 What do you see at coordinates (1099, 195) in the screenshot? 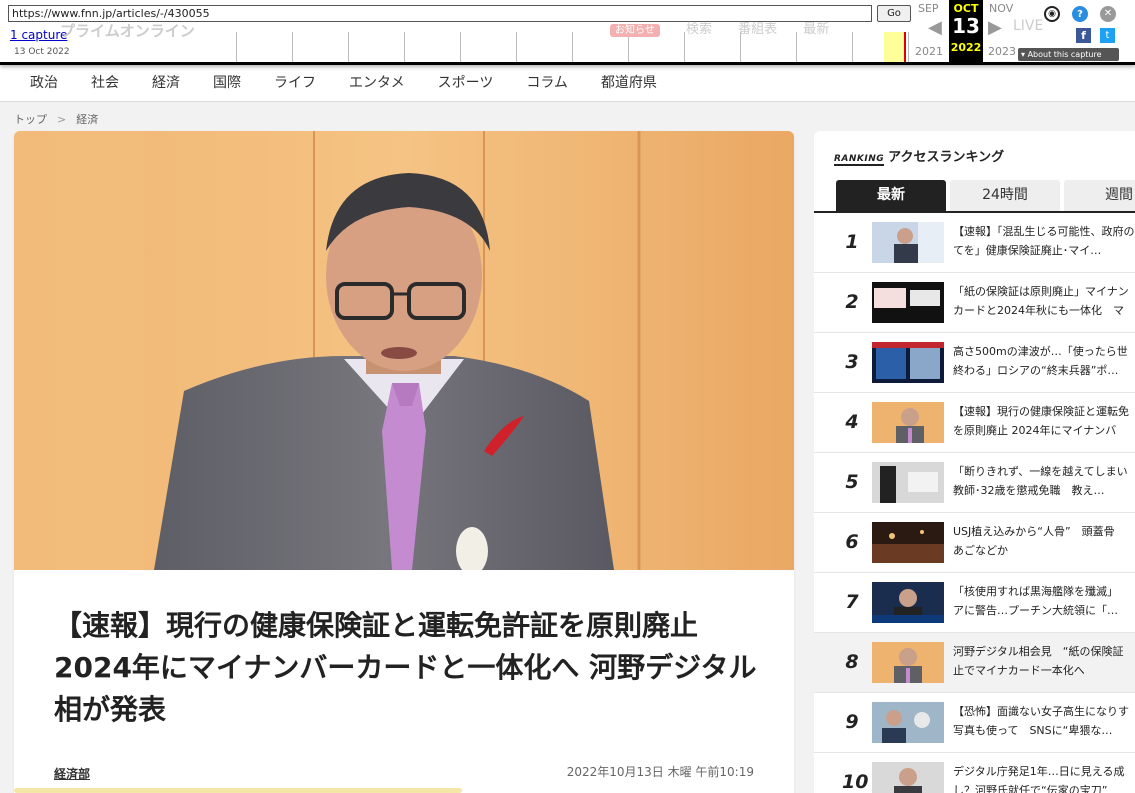
I see `tab-weekly: 週間` at bounding box center [1099, 195].